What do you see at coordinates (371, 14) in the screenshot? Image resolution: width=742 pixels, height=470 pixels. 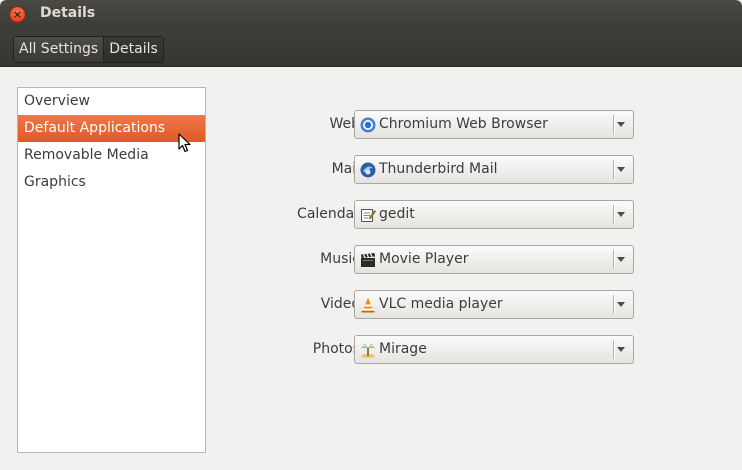 I see `titlebar: × Details` at bounding box center [371, 14].